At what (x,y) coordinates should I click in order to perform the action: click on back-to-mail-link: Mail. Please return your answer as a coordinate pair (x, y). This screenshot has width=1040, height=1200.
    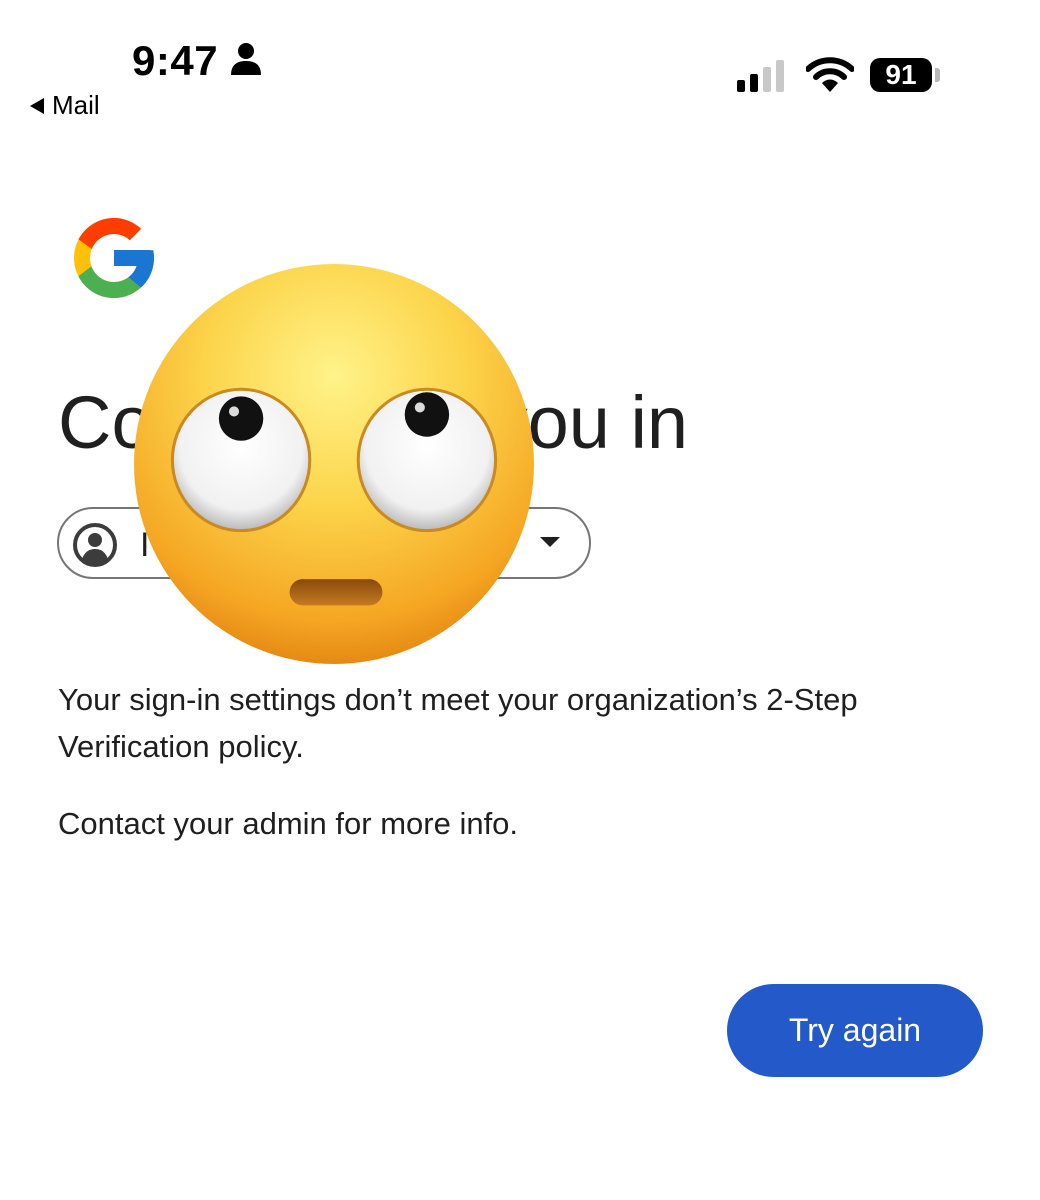
    Looking at the image, I should click on (65, 105).